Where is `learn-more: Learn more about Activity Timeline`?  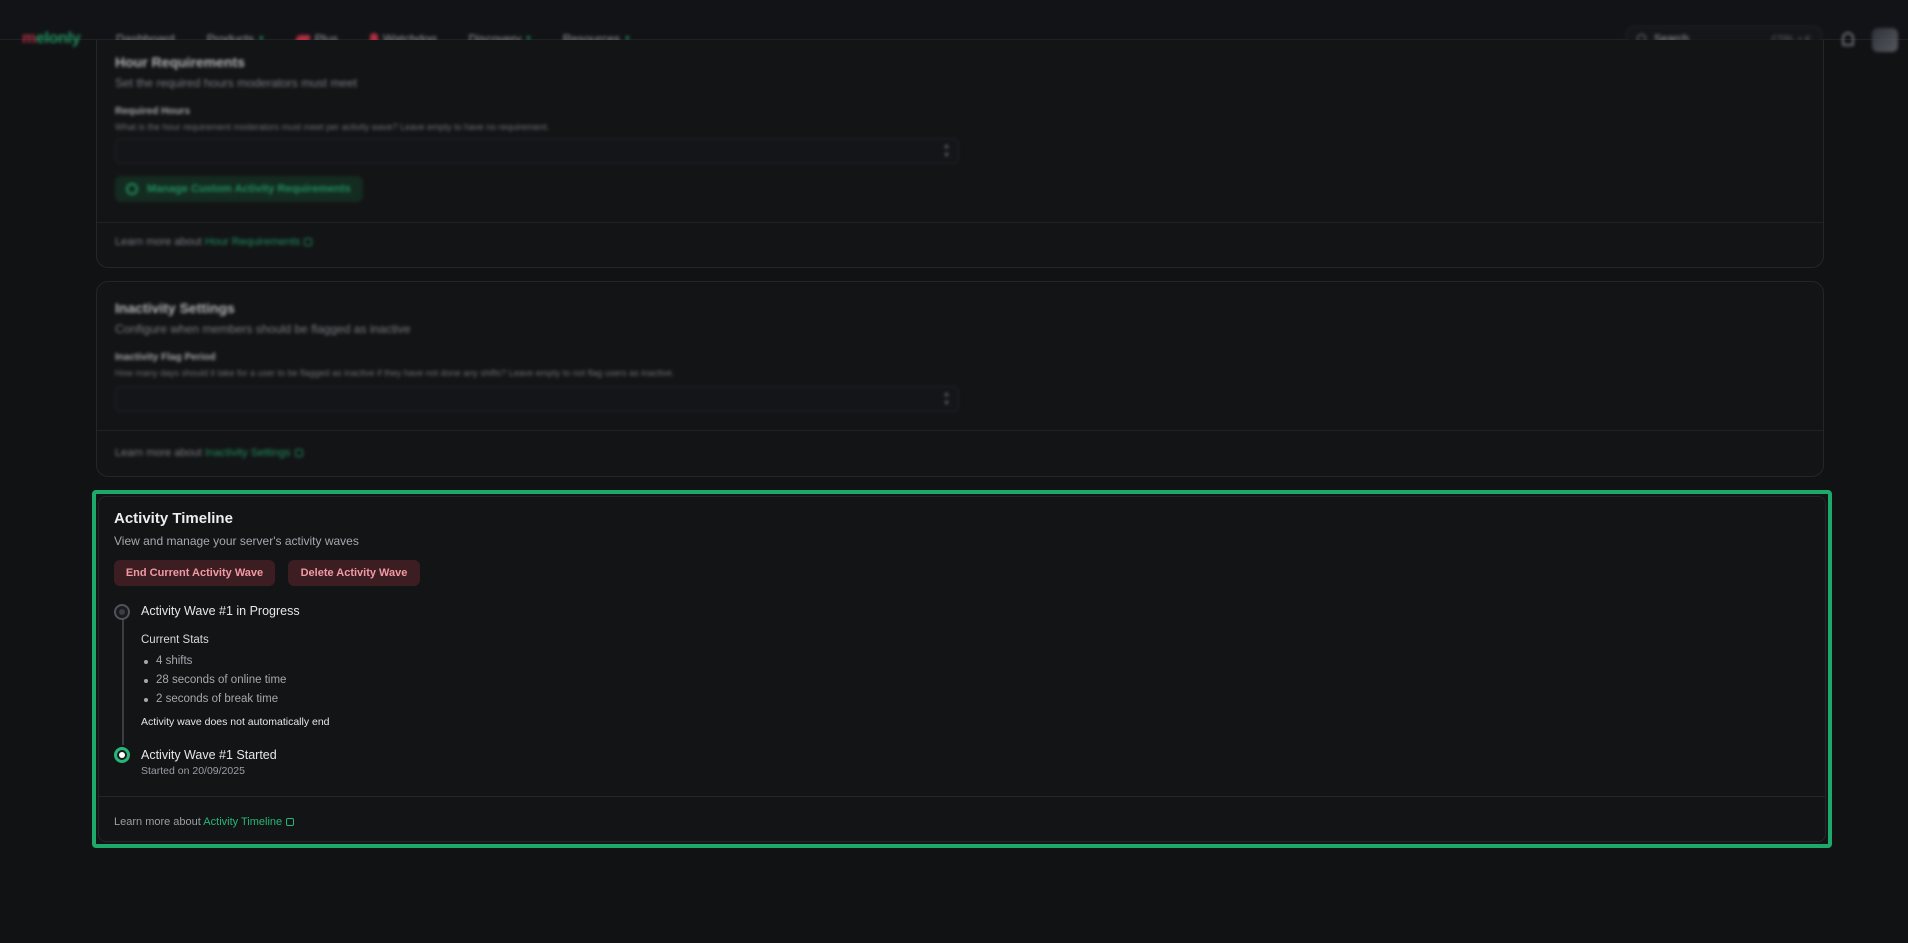 learn-more: Learn more about Activity Timeline is located at coordinates (204, 822).